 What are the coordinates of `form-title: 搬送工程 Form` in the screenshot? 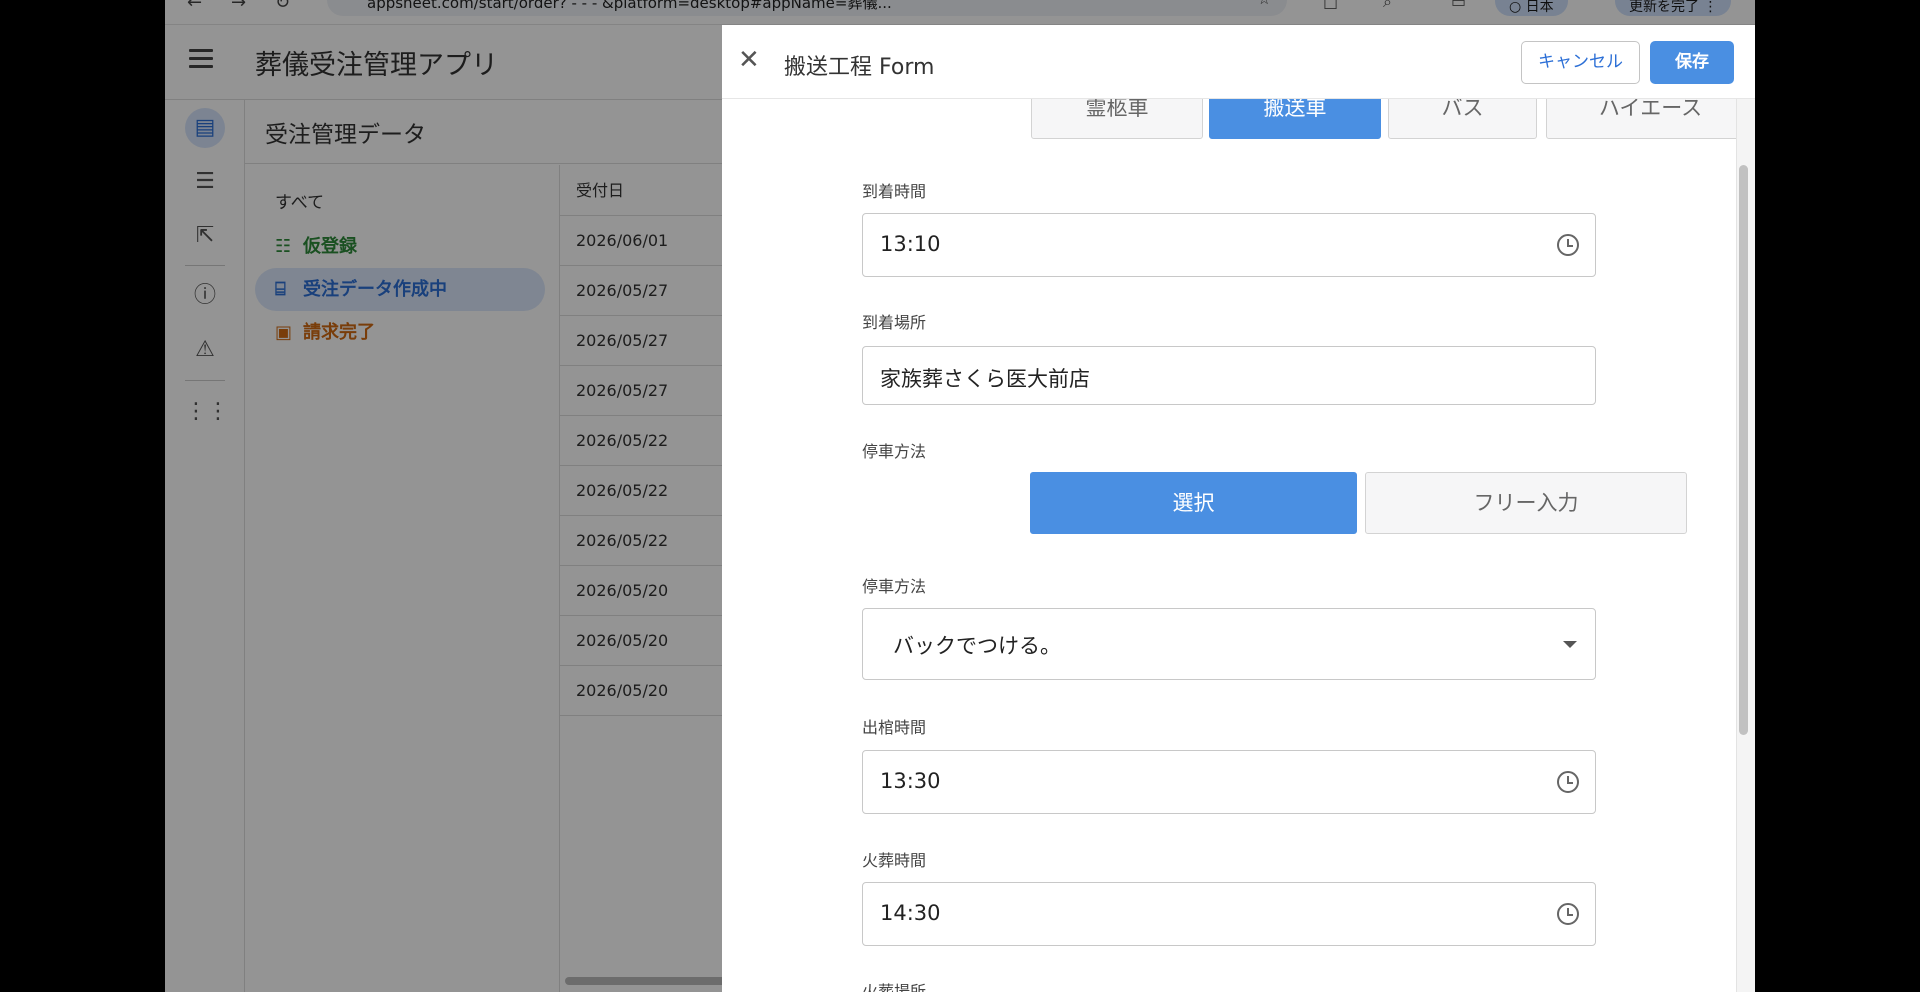 It's located at (859, 67).